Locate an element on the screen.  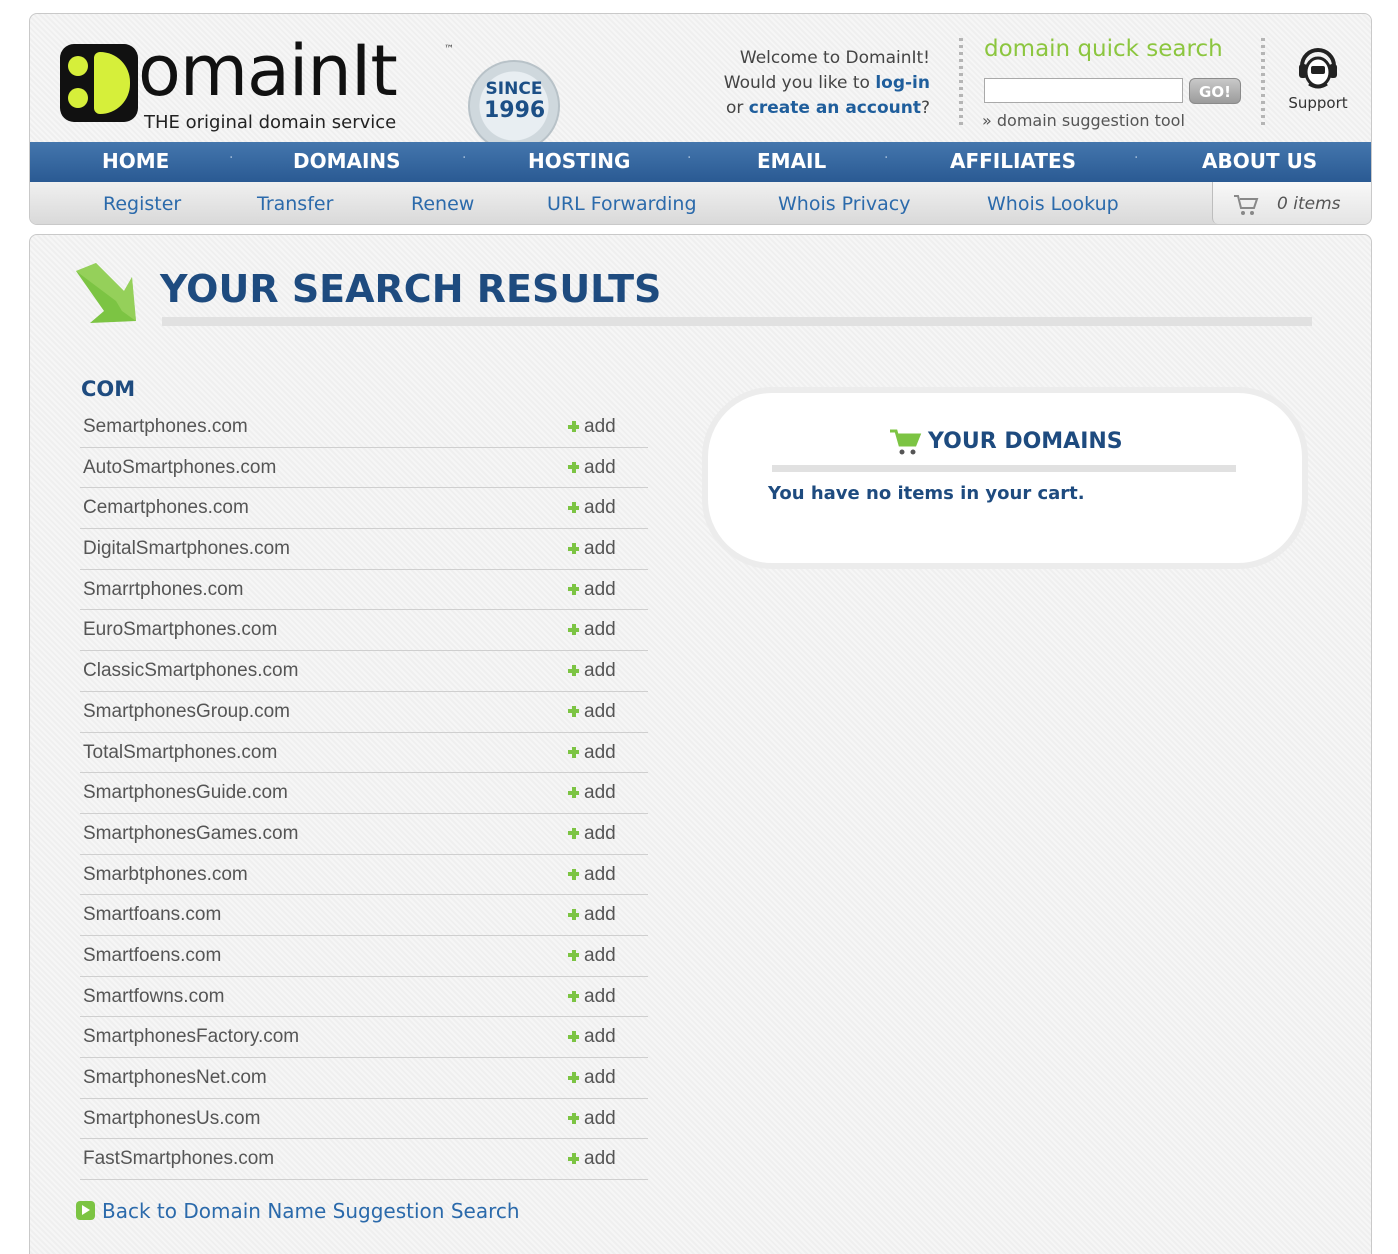
support-link: Support is located at coordinates (1318, 78).